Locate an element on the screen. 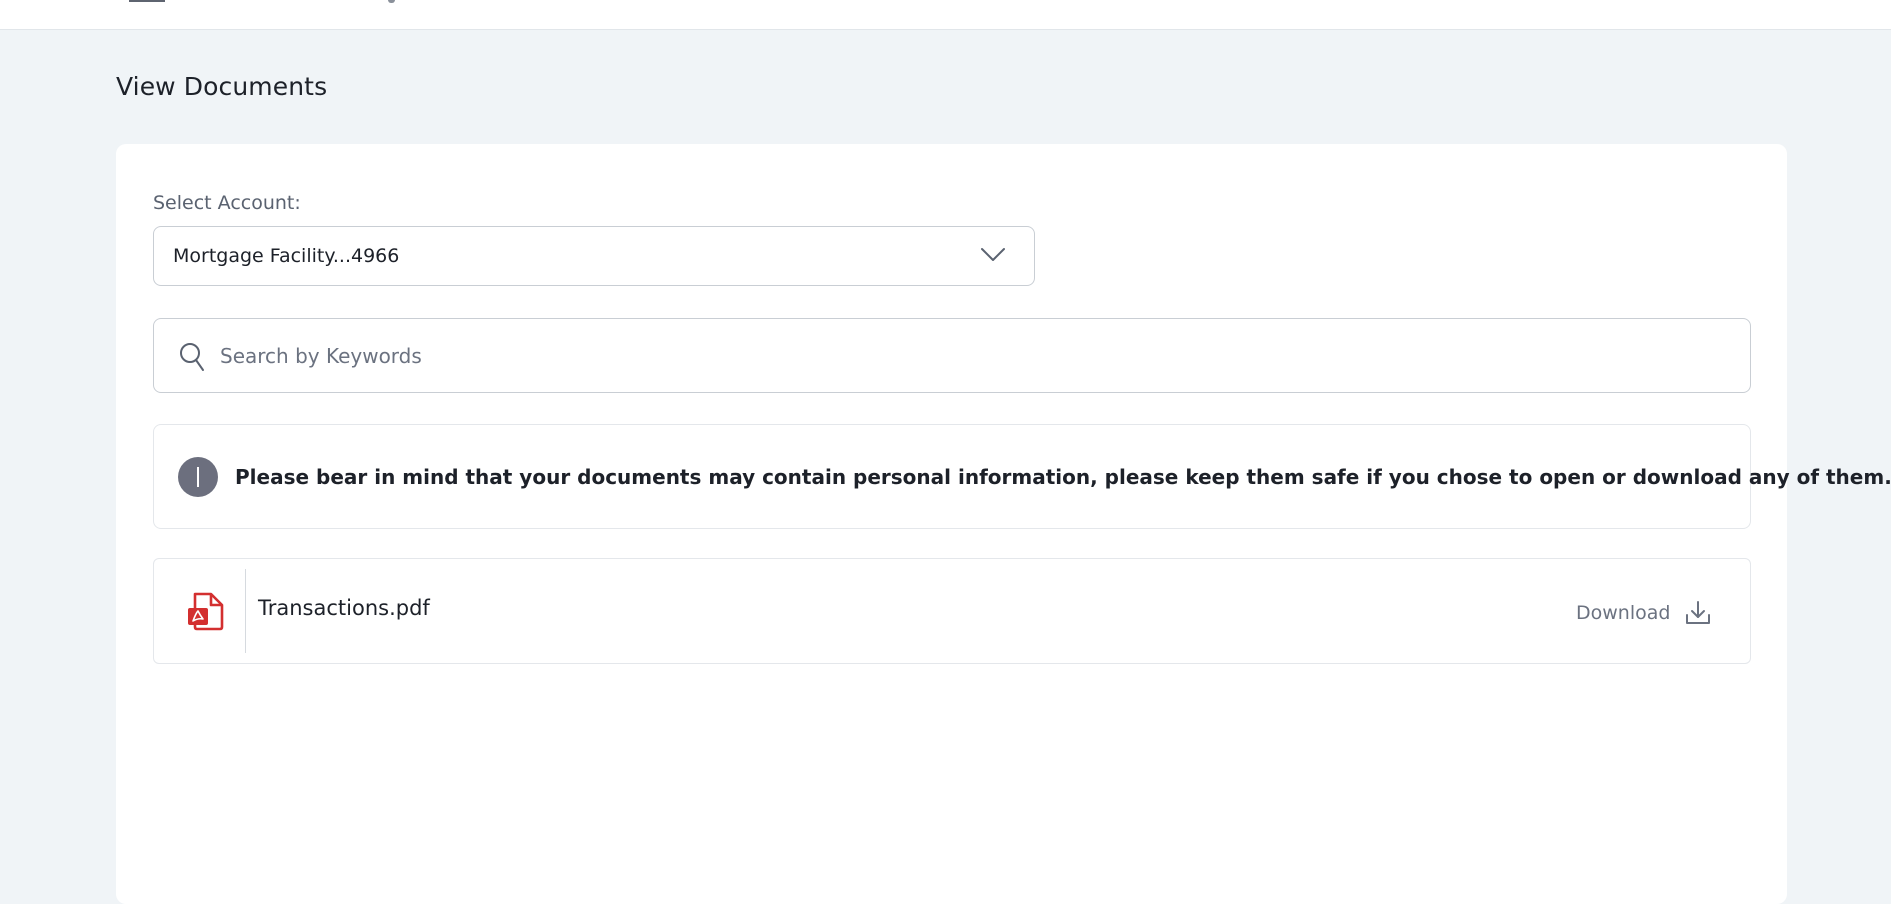 This screenshot has width=1891, height=904. pdf-file-icon is located at coordinates (206, 611).